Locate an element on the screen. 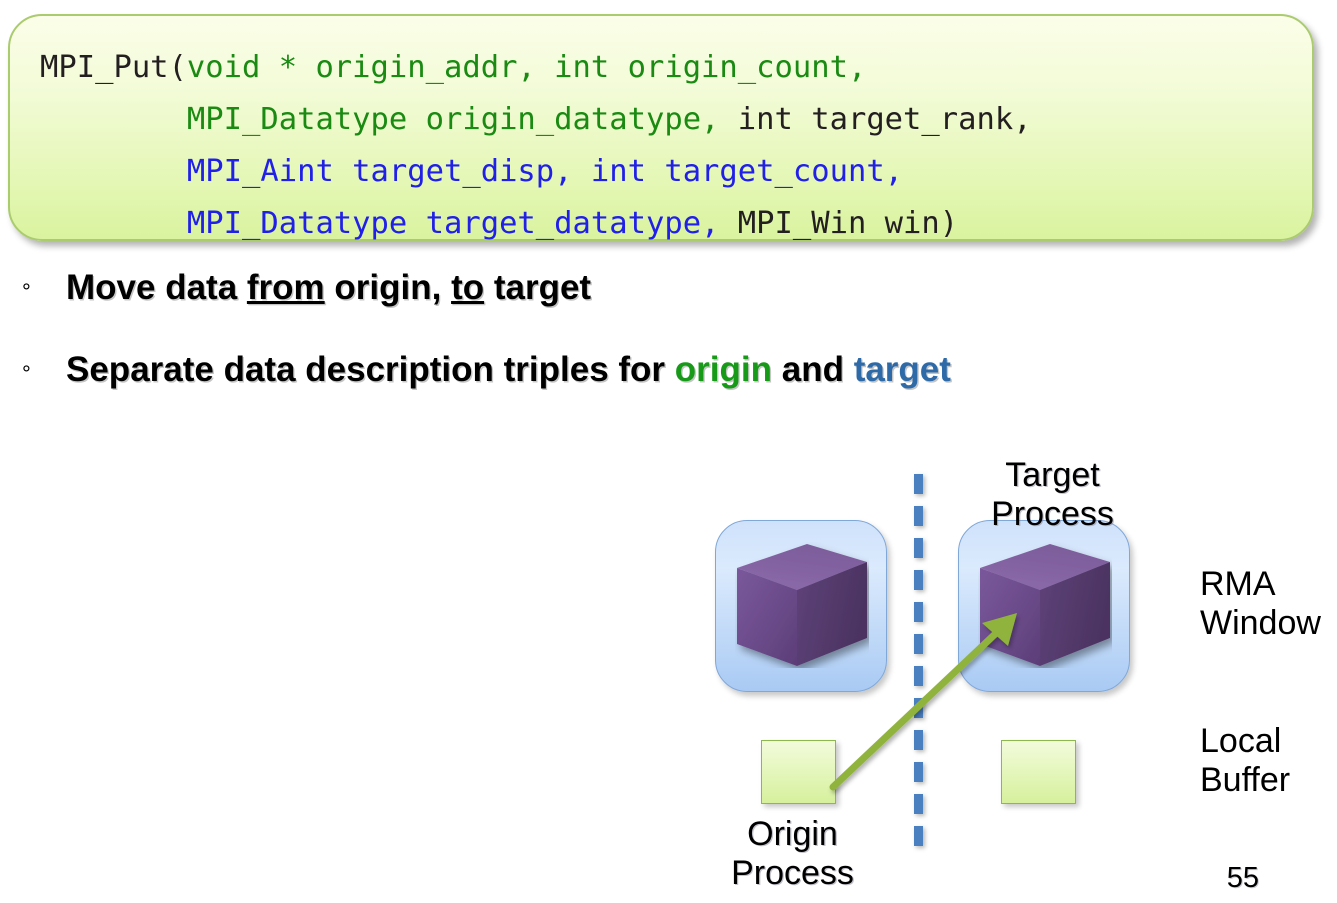  bullet-text: Move data from origin, to target is located at coordinates (328, 288).